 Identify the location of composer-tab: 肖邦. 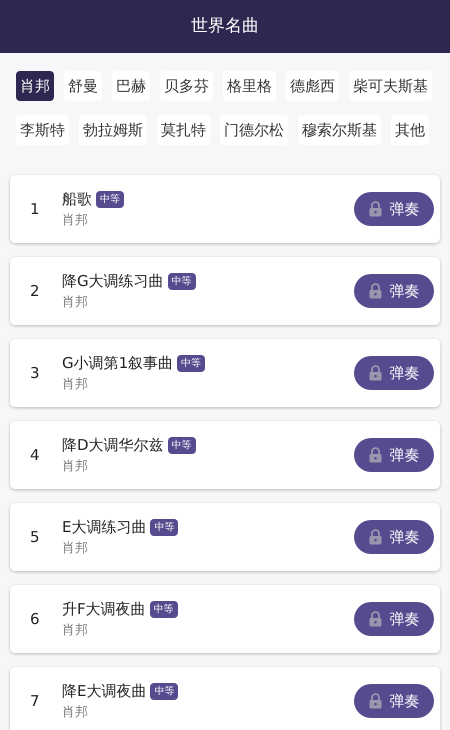
(35, 86).